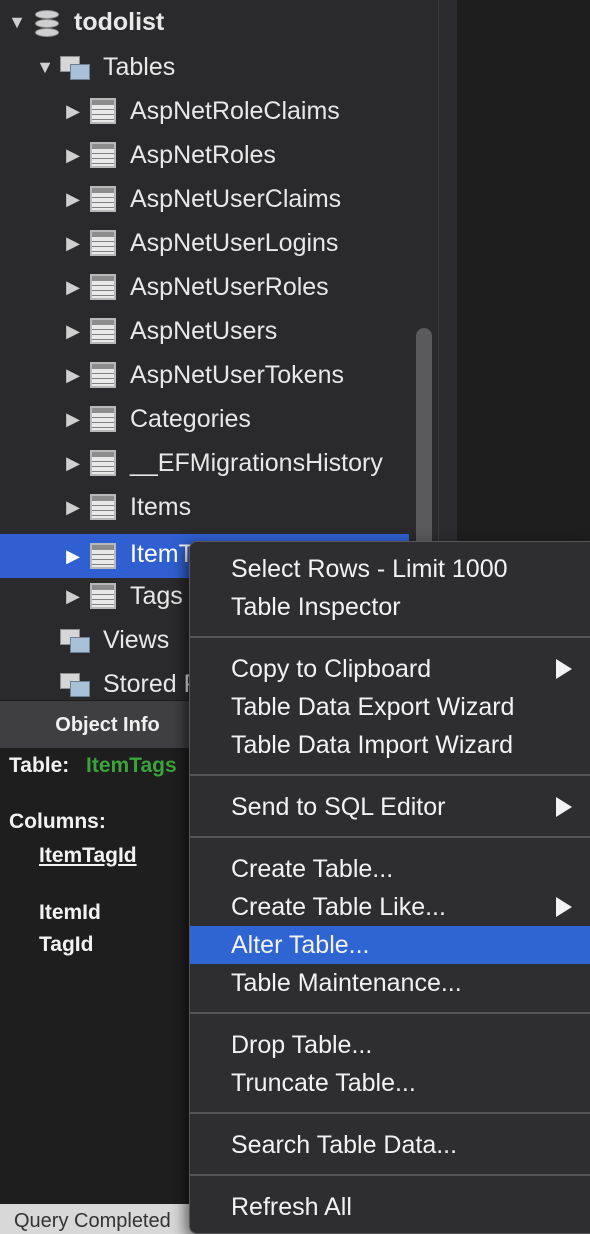  I want to click on table-name: Categories, so click(190, 419).